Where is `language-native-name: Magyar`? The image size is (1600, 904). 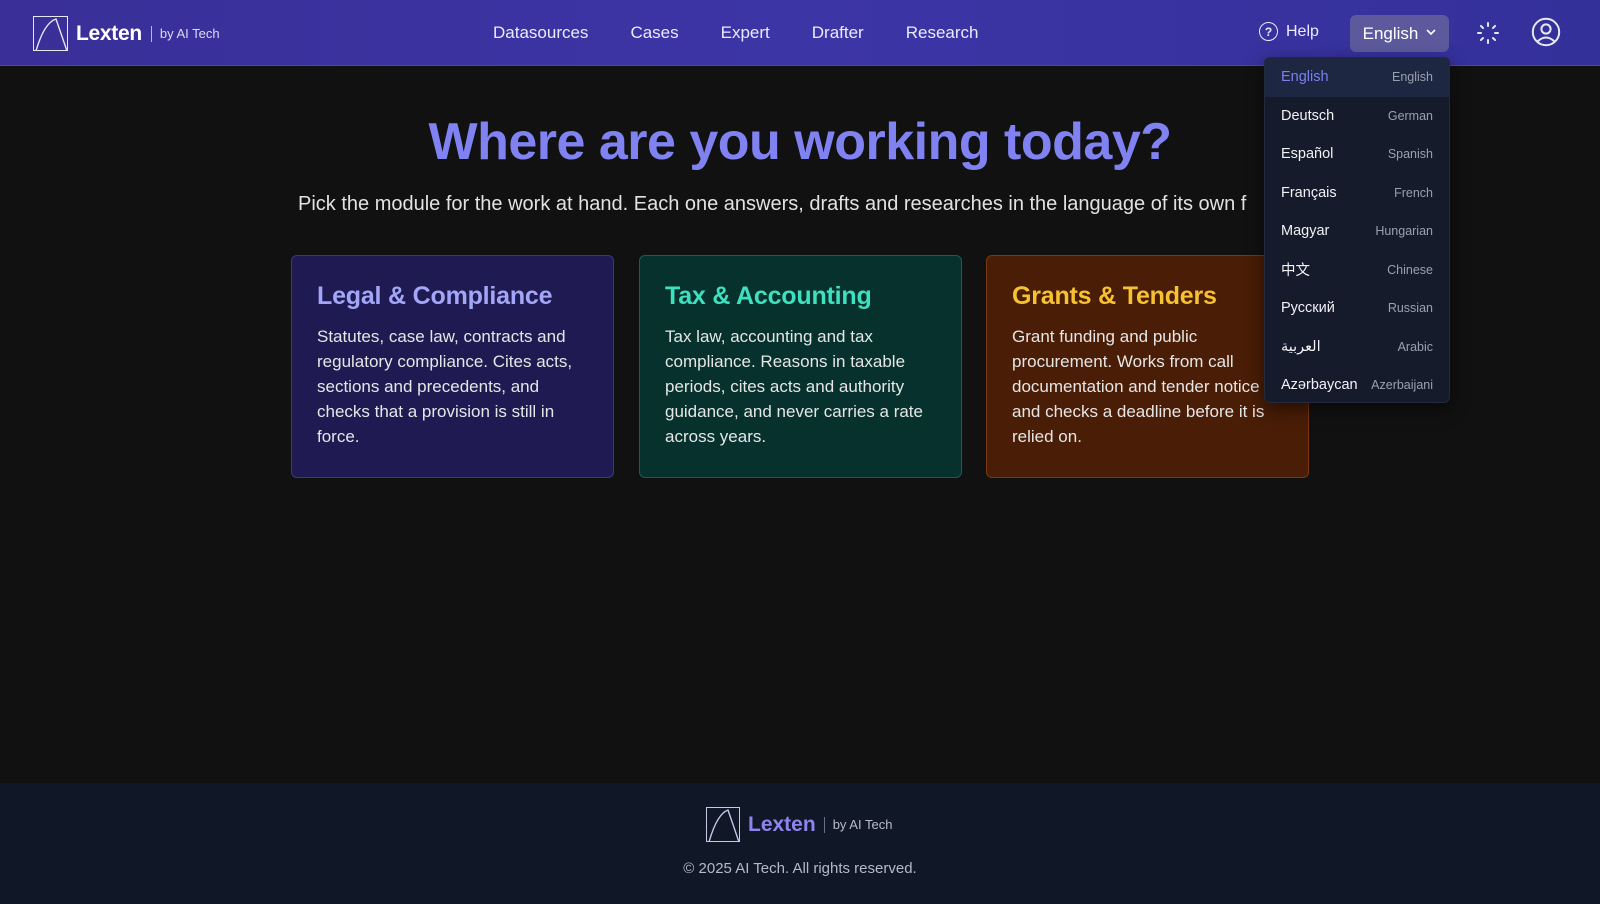
language-native-name: Magyar is located at coordinates (1305, 231).